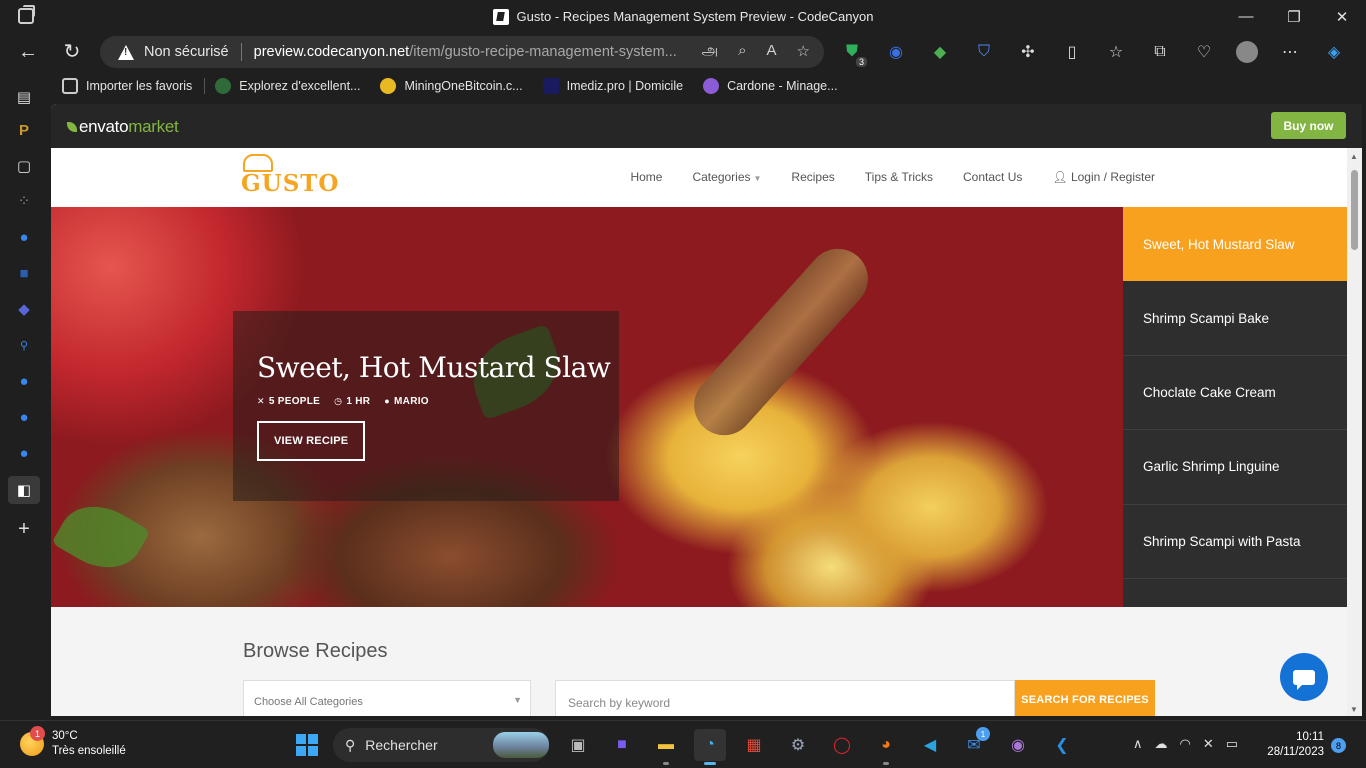 This screenshot has height=768, width=1366. Describe the element at coordinates (1342, 16) in the screenshot. I see `close-icon: ✕` at that location.